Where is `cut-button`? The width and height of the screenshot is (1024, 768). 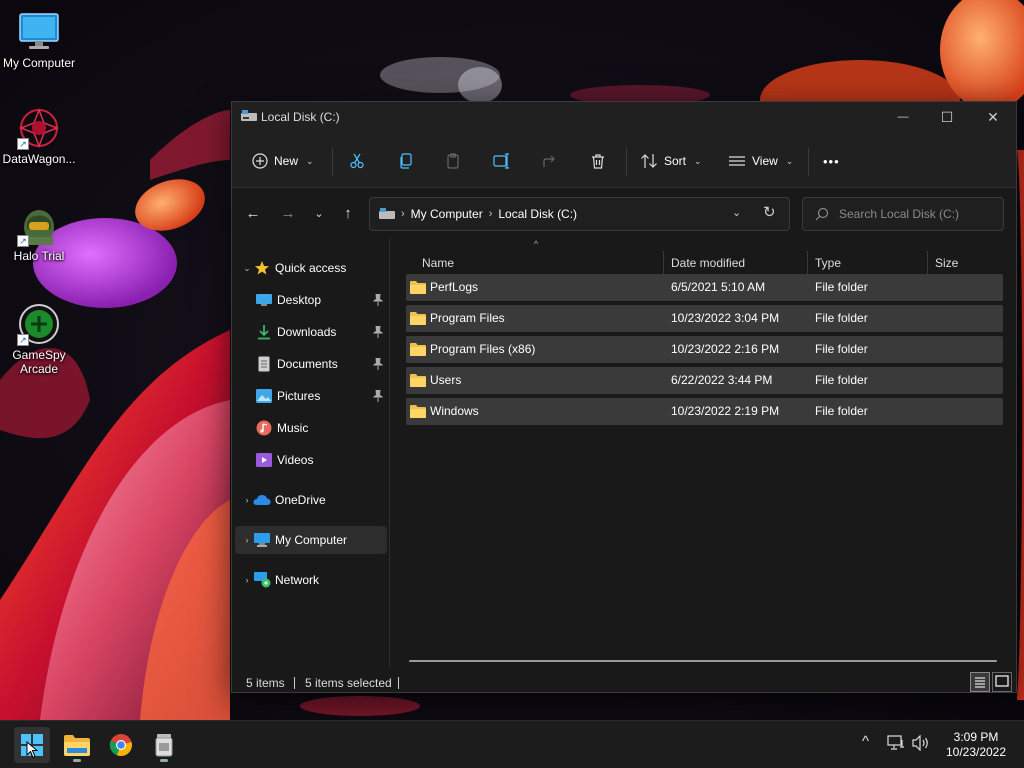 cut-button is located at coordinates (357, 161).